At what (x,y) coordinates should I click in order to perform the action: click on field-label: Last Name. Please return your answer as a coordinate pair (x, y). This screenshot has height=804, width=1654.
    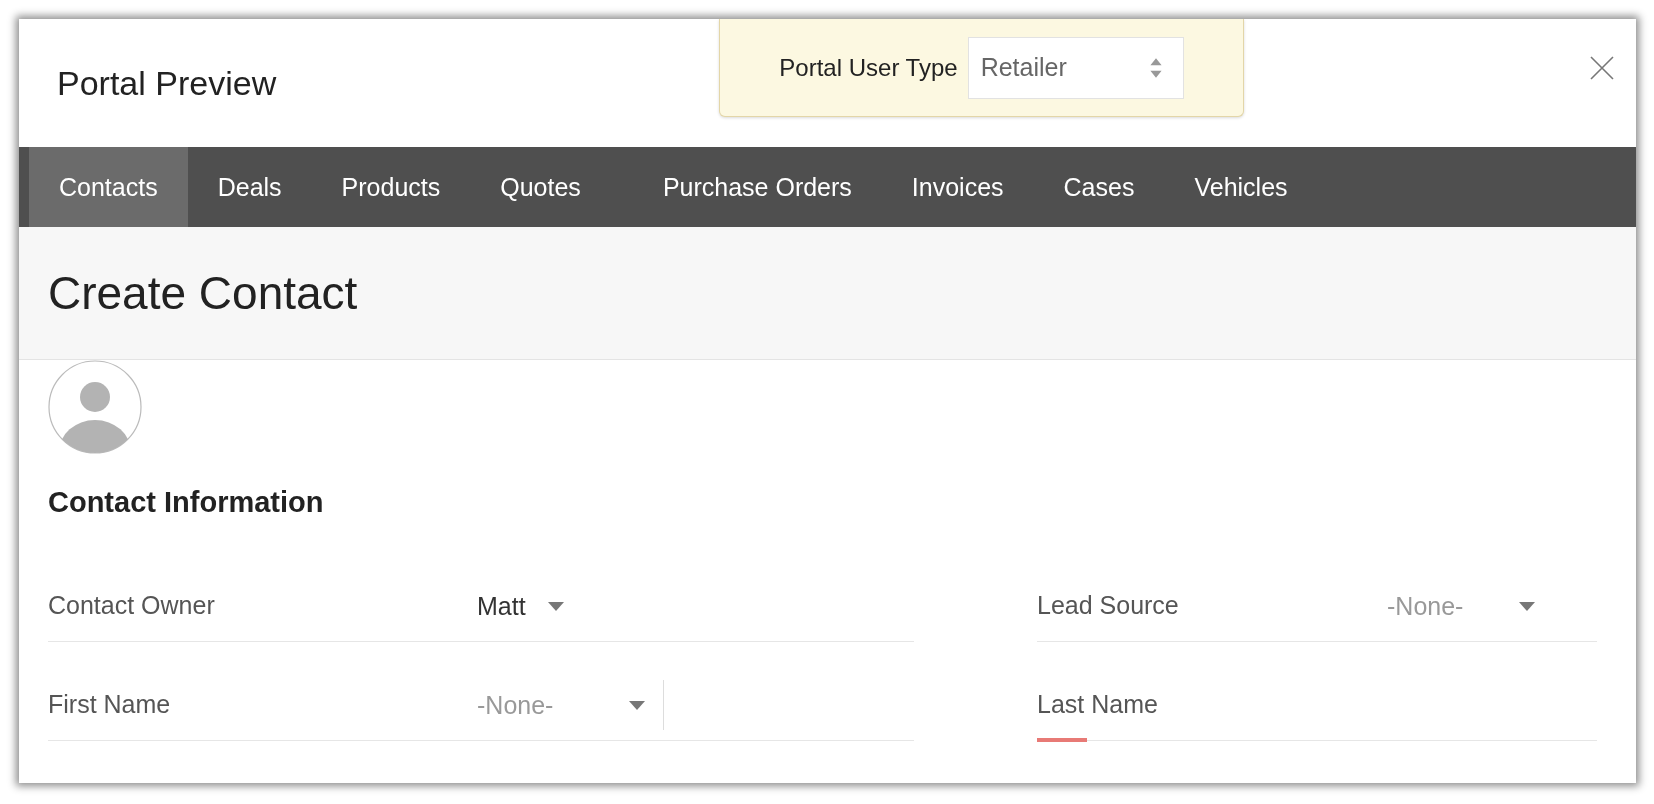
    Looking at the image, I should click on (1098, 704).